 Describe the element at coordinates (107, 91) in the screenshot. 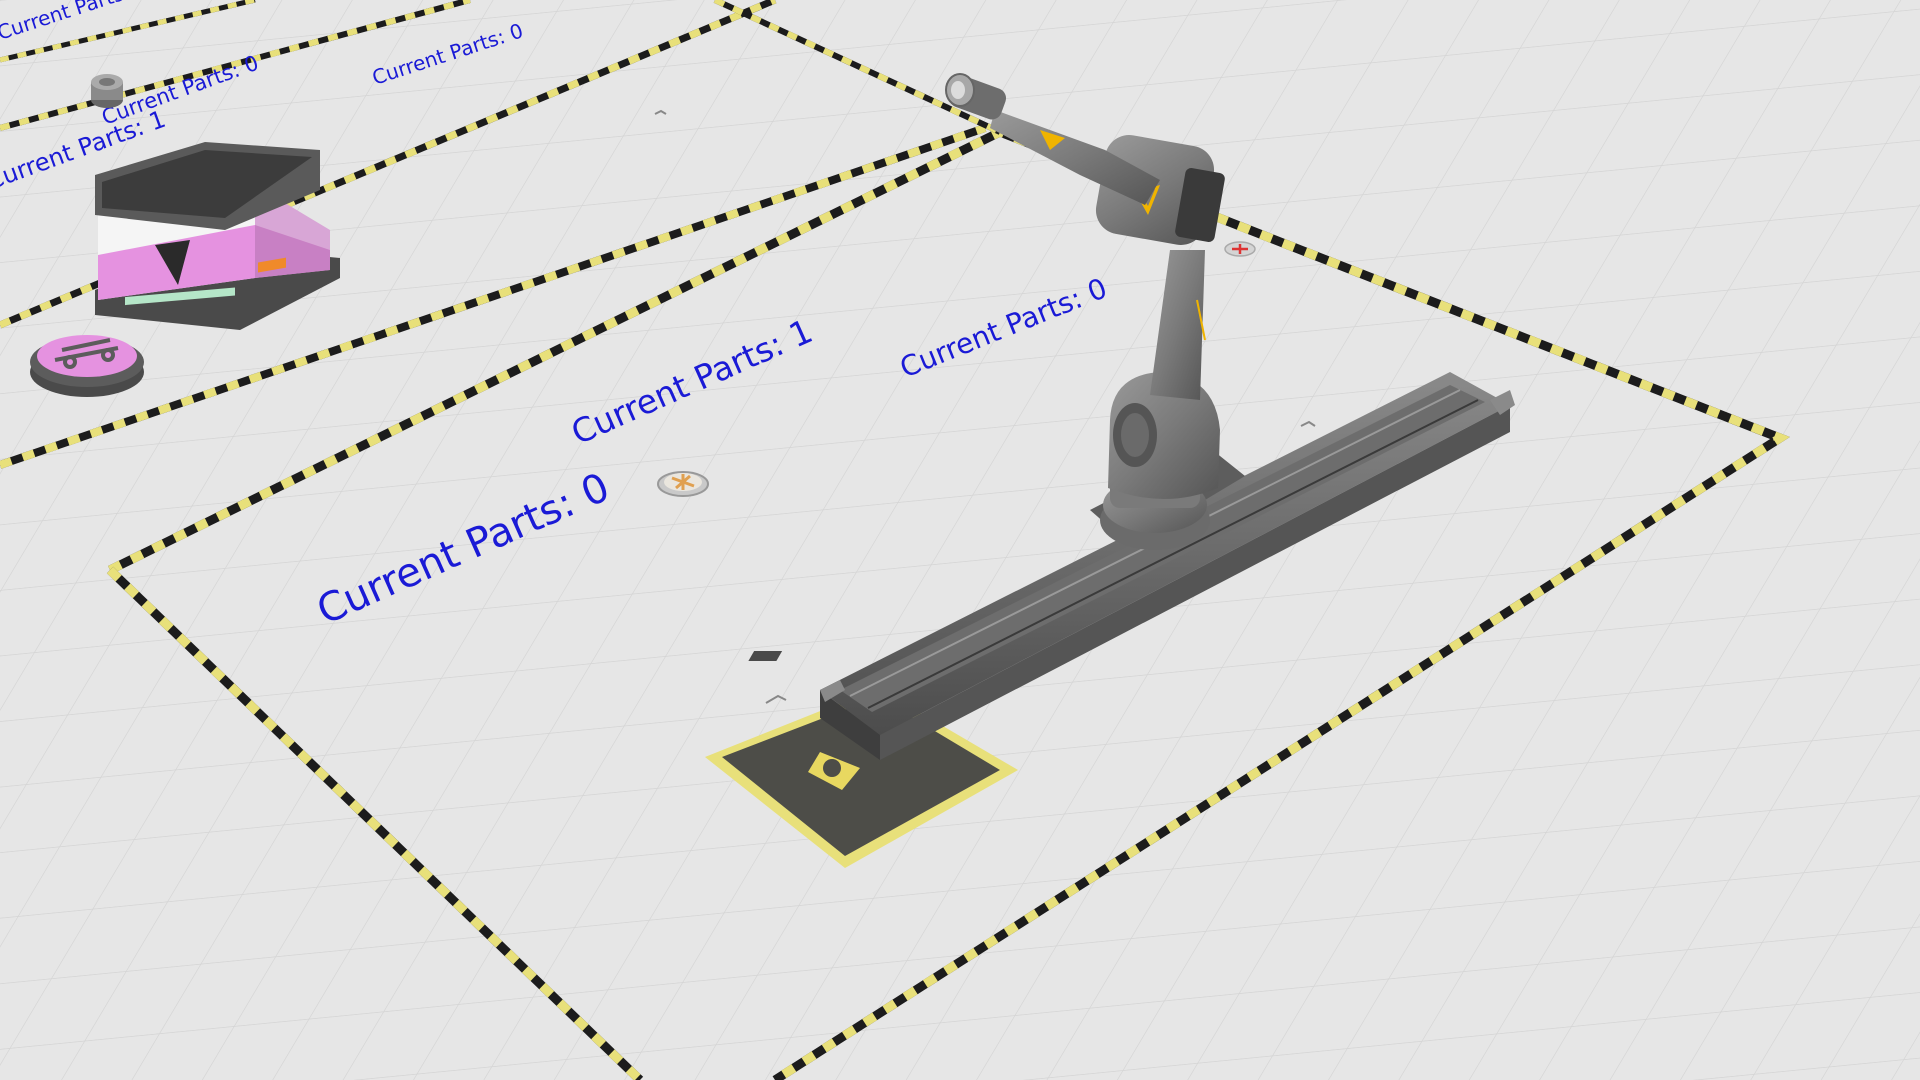

I see `part-canister` at that location.